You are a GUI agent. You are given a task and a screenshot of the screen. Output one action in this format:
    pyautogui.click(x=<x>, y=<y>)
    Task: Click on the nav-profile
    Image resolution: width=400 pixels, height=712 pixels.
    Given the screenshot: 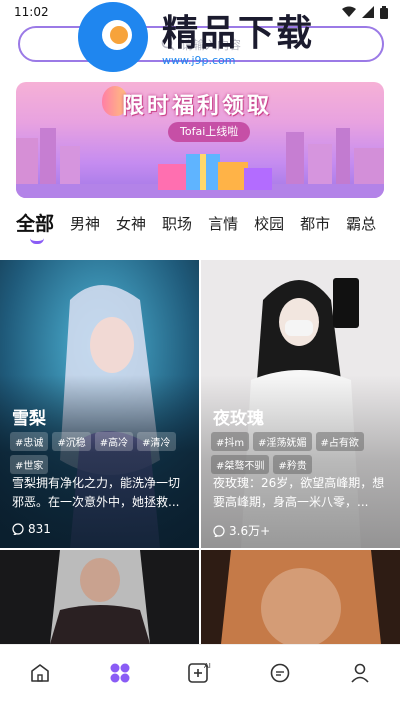 What is the action you would take?
    pyautogui.click(x=360, y=673)
    